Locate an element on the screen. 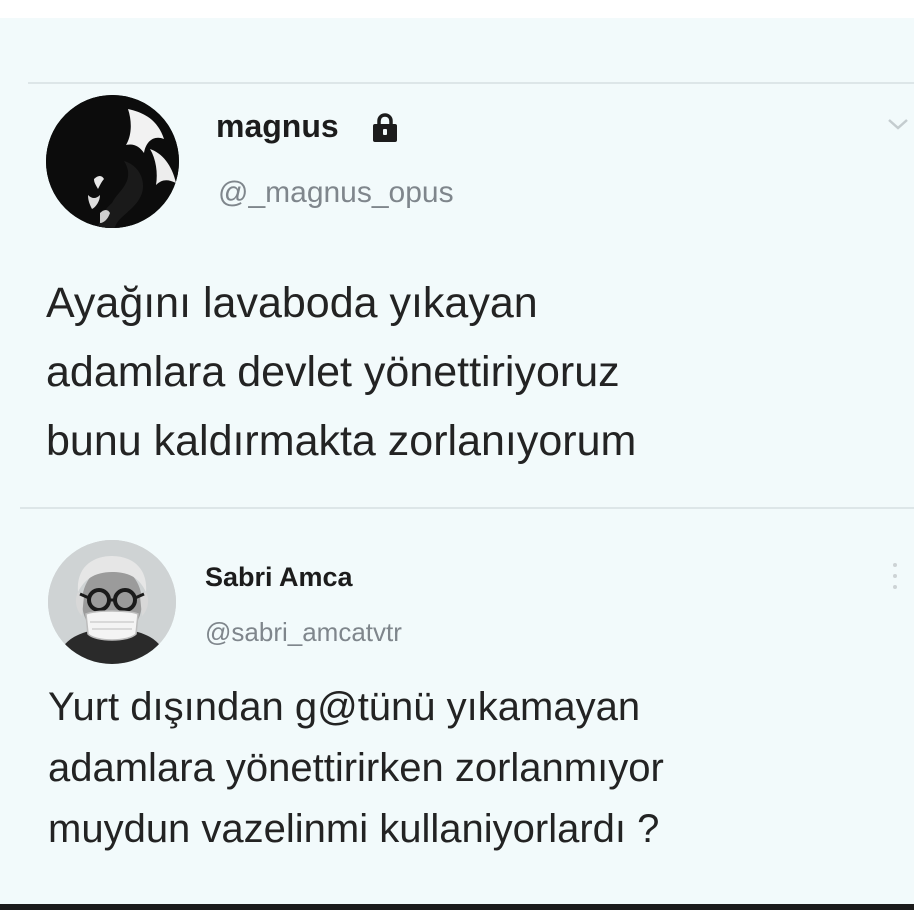 This screenshot has height=910, width=914. display-name: magnus is located at coordinates (277, 126).